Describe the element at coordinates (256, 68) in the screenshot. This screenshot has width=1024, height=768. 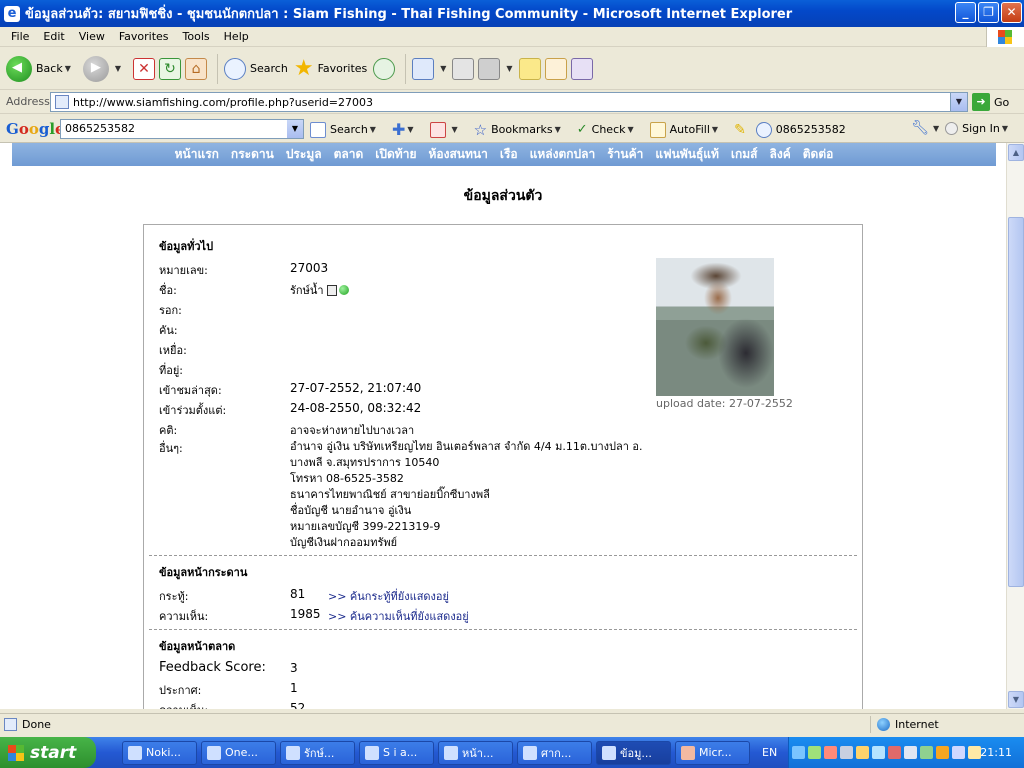
I see `search-button: Search` at that location.